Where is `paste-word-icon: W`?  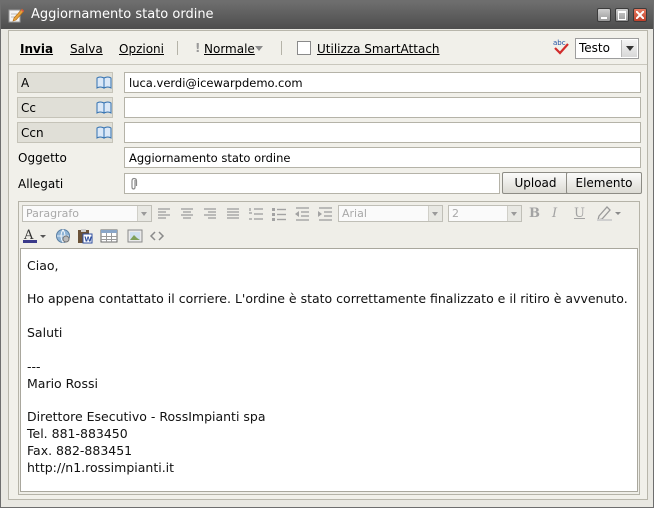
paste-word-icon: W is located at coordinates (85, 236).